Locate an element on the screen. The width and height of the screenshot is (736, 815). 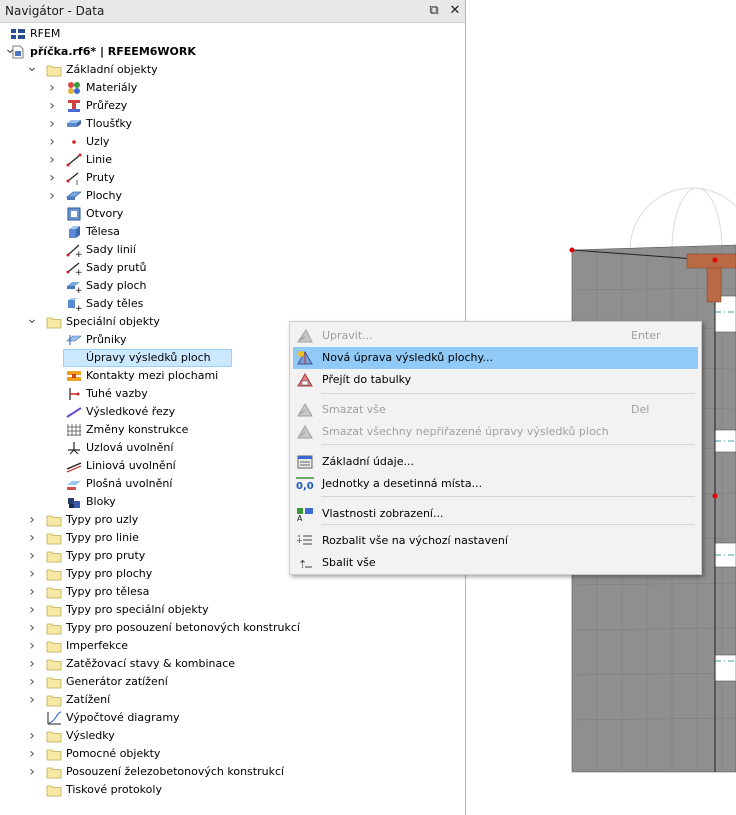
tree-item-label: Linie is located at coordinates (99, 159).